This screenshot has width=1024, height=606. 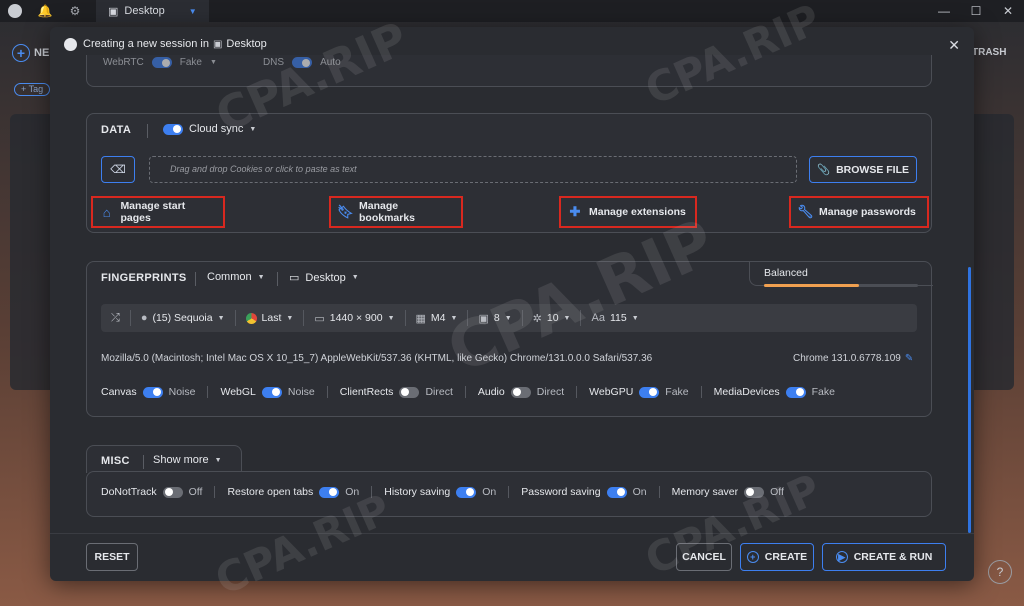 What do you see at coordinates (236, 277) in the screenshot?
I see `fingerprint-mode-dropdown: Common ▼` at bounding box center [236, 277].